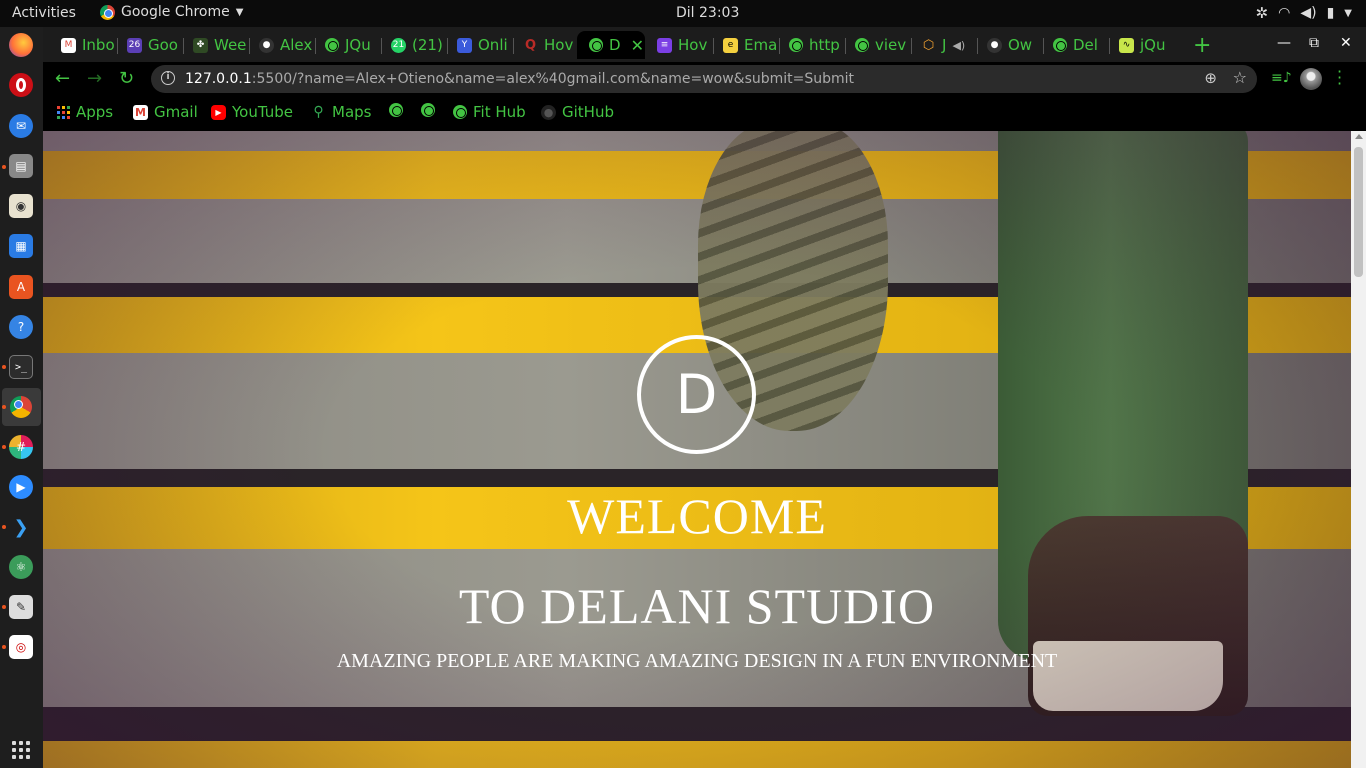 Image resolution: width=1366 pixels, height=768 pixels. I want to click on opera-icon, so click(21, 85).